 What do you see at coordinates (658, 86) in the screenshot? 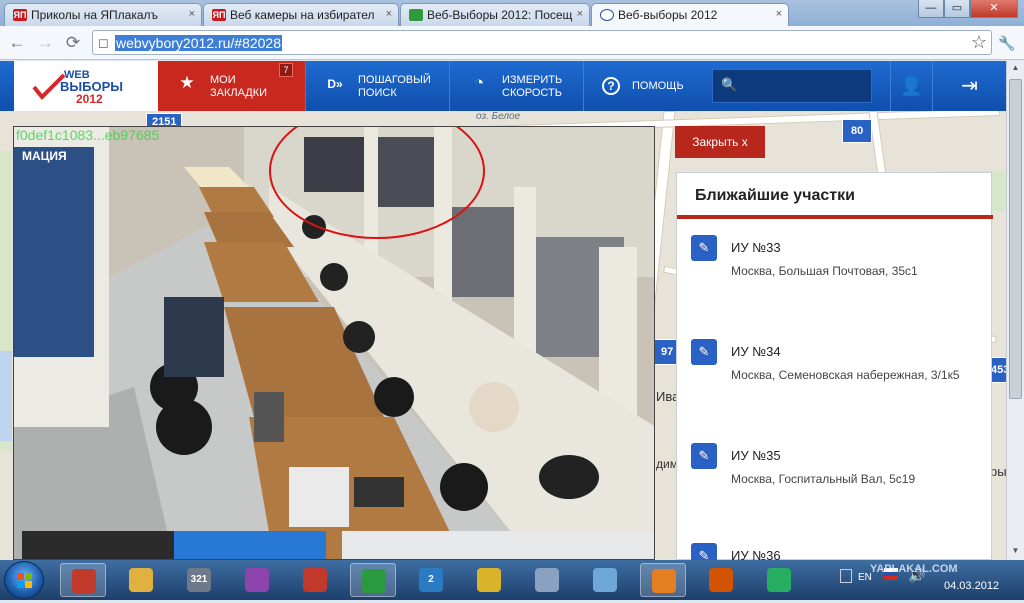
I see `nav-label: ПОМОЩЬ` at bounding box center [658, 86].